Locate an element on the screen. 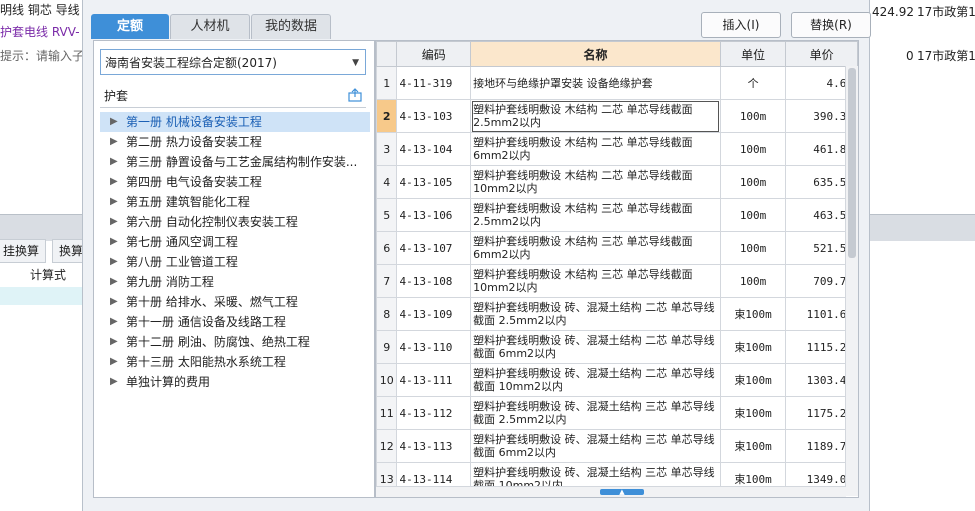 Image resolution: width=975 pixels, height=511 pixels. row-name: 塑料护套线明敷设 木结构 三芯 单芯导线截面 2.5mm2以内 is located at coordinates (595, 215).